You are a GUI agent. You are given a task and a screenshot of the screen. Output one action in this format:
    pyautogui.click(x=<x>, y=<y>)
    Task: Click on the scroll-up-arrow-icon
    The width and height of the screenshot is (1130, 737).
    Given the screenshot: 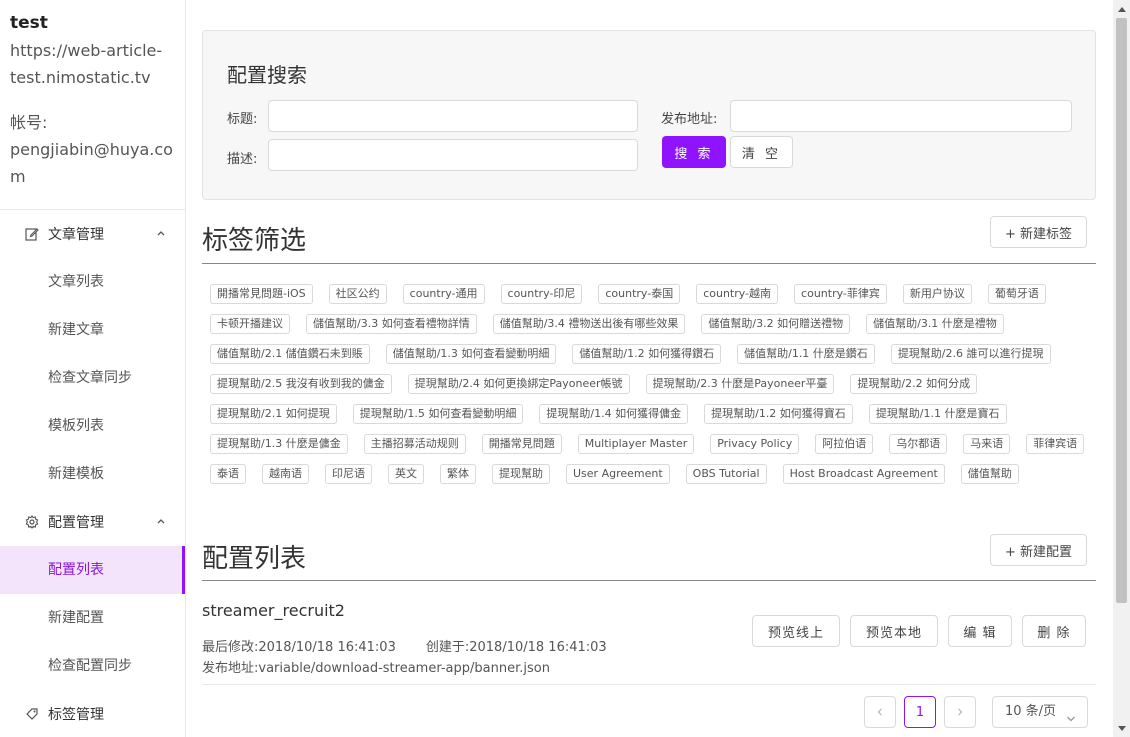 What is the action you would take?
    pyautogui.click(x=1121, y=8)
    